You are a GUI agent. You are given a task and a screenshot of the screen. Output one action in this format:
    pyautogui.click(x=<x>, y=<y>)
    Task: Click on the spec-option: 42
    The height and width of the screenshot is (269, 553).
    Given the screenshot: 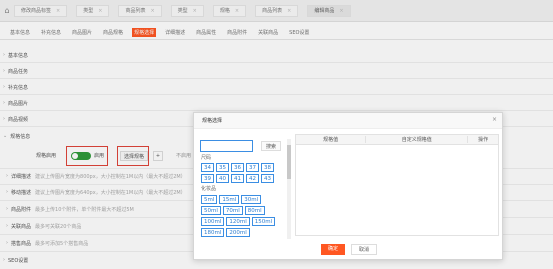 What is the action you would take?
    pyautogui.click(x=252, y=178)
    